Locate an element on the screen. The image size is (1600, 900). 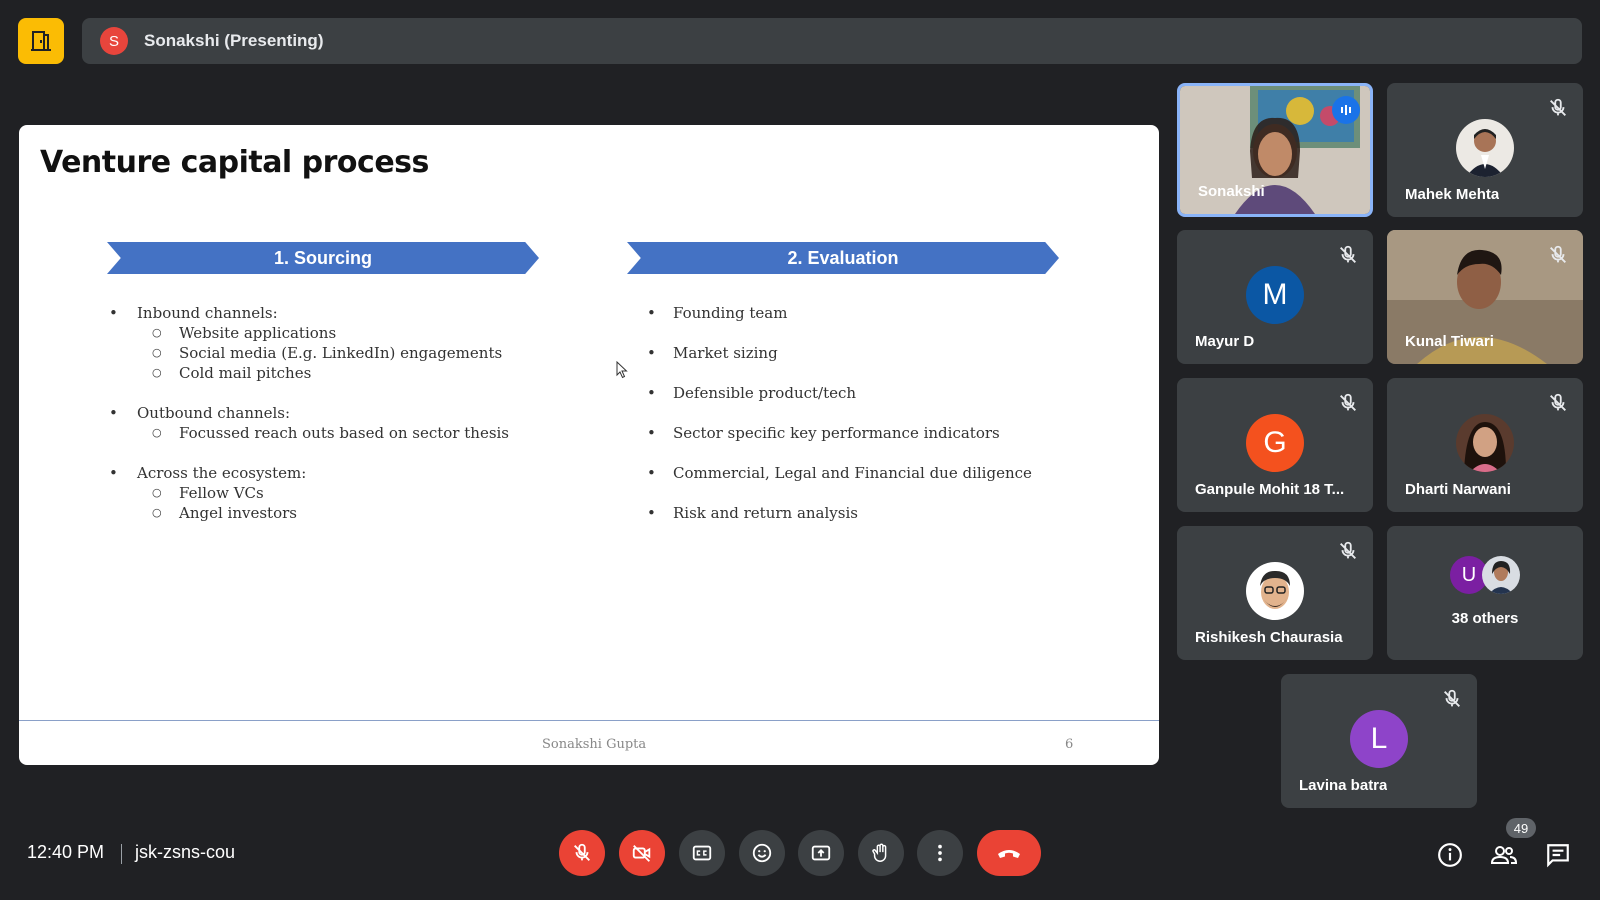
more-options-button is located at coordinates (940, 853).